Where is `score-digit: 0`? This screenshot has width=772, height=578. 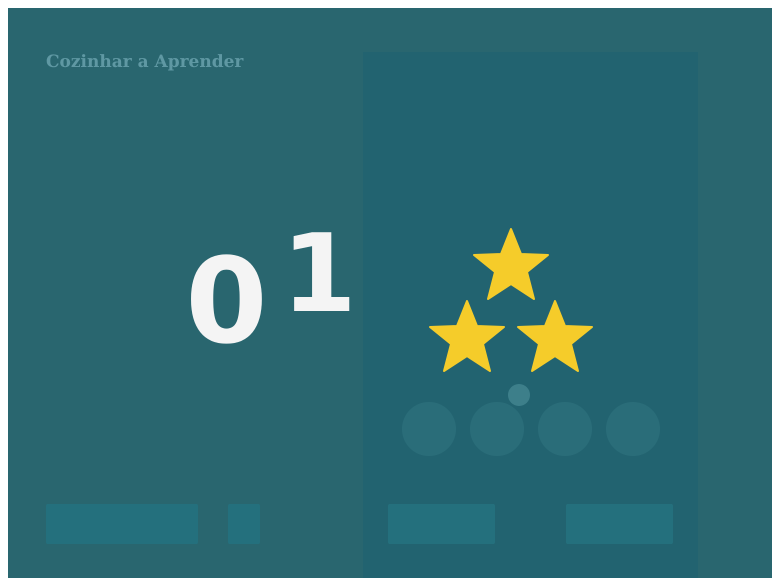 score-digit: 0 is located at coordinates (226, 301).